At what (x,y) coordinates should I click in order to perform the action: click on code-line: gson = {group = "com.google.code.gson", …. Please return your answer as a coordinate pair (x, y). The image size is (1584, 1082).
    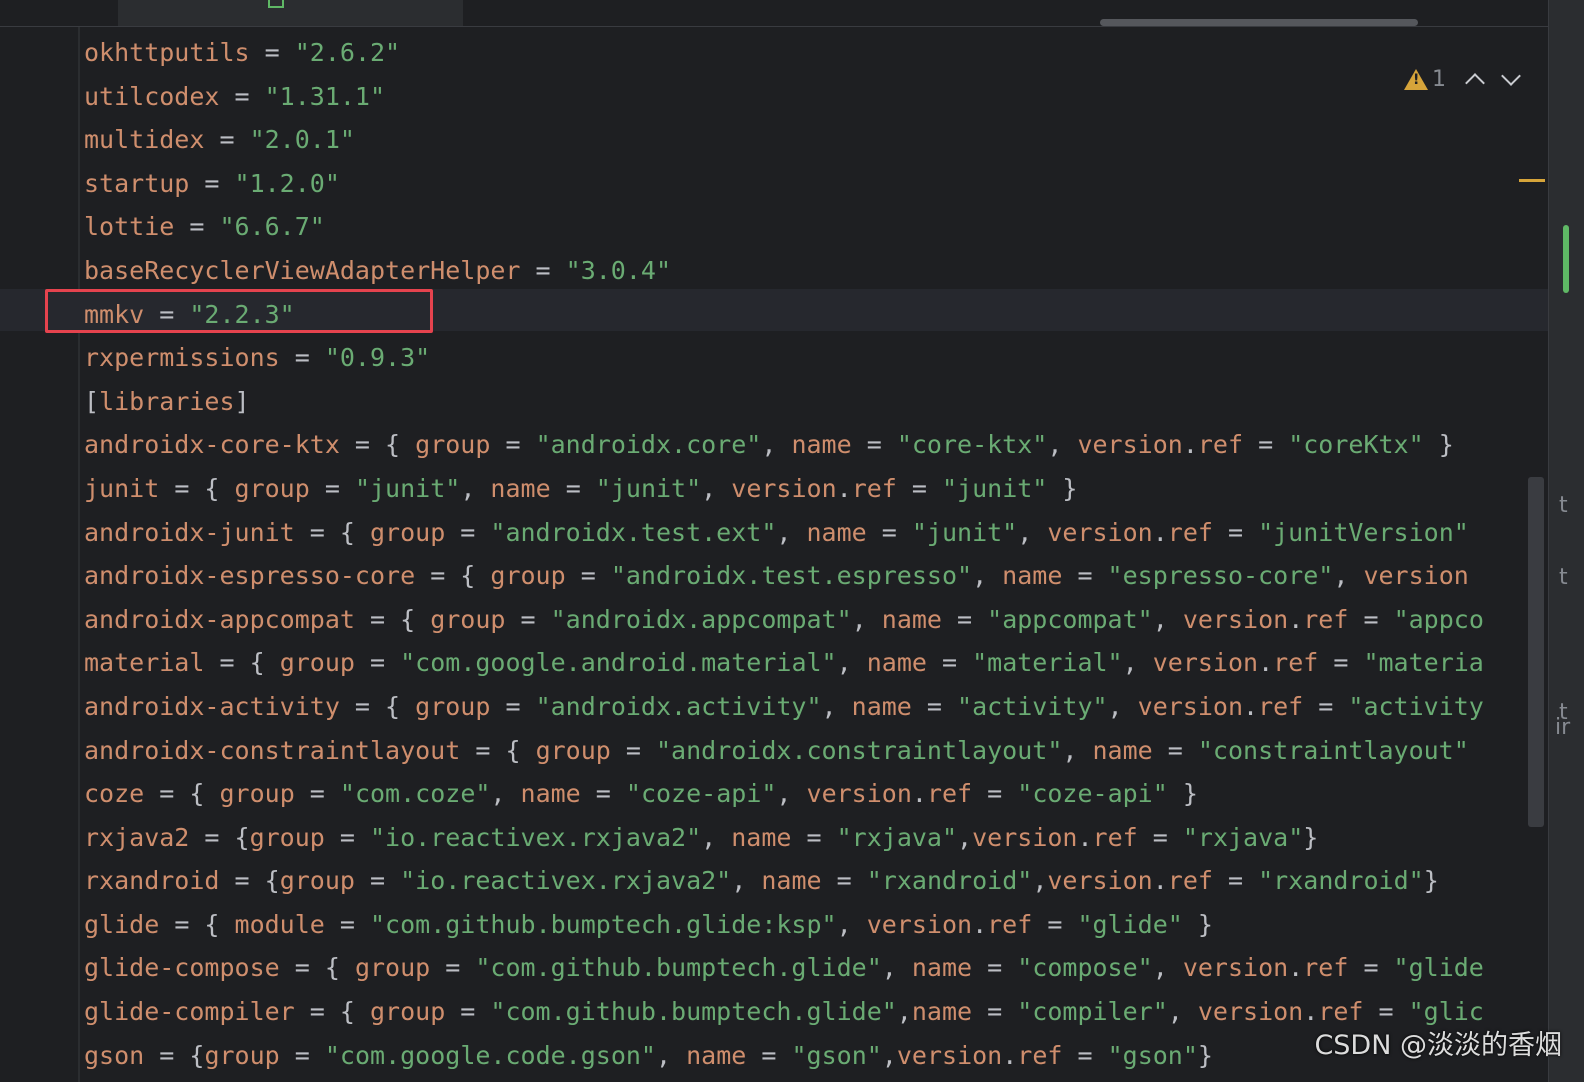
    Looking at the image, I should click on (784, 1056).